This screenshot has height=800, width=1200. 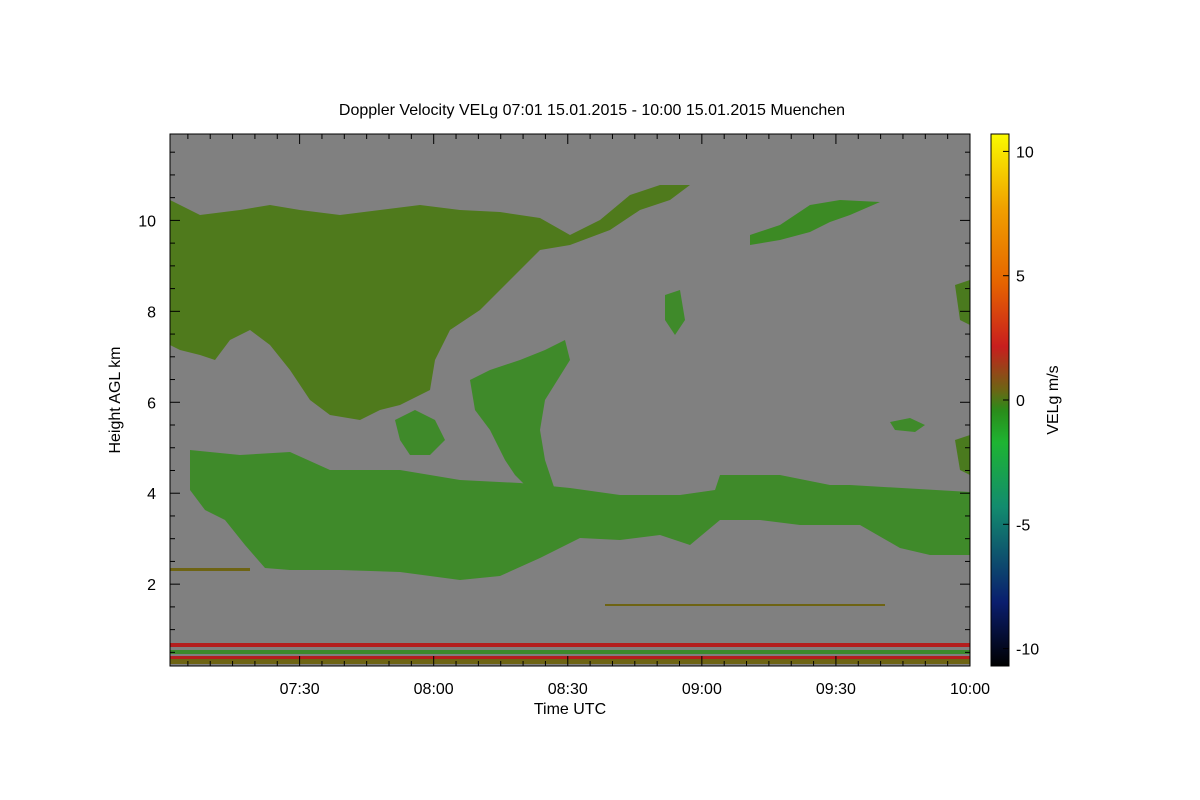 I want to click on x-tick-label: 09:00, so click(x=702, y=689).